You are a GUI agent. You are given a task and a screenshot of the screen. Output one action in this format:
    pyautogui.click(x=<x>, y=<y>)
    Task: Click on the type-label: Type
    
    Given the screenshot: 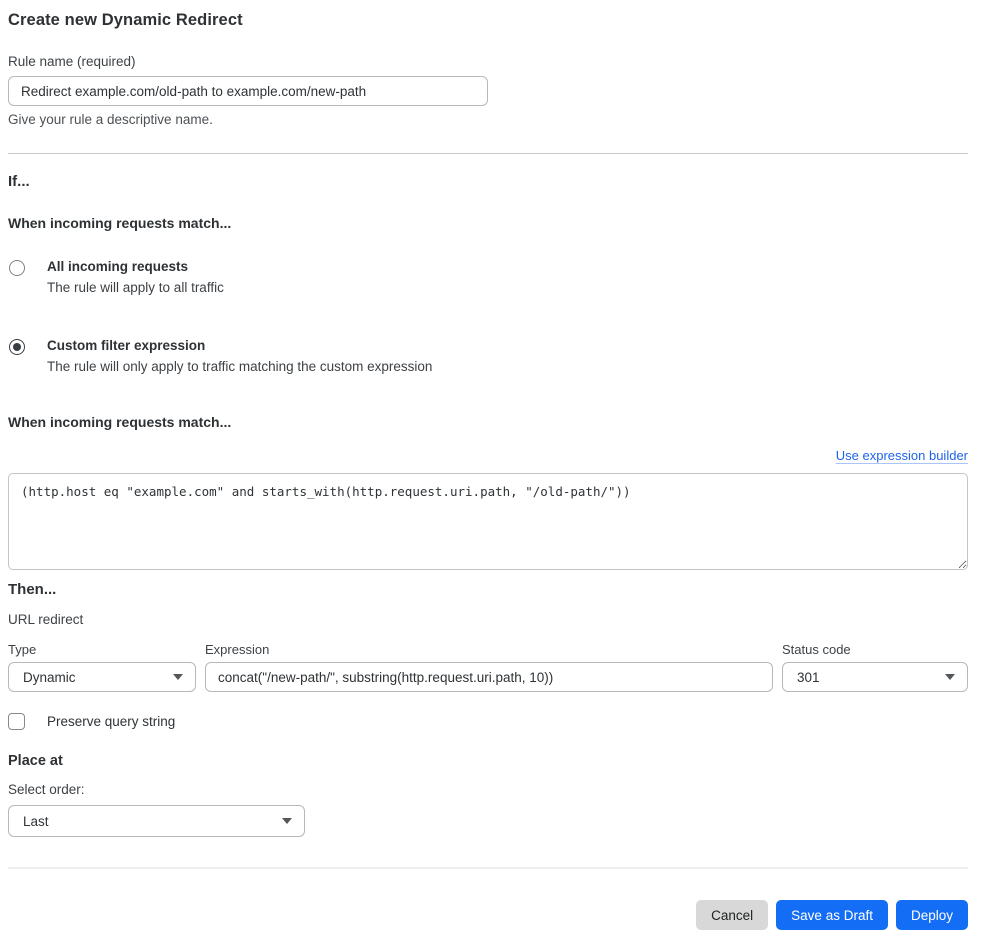 What is the action you would take?
    pyautogui.click(x=22, y=649)
    